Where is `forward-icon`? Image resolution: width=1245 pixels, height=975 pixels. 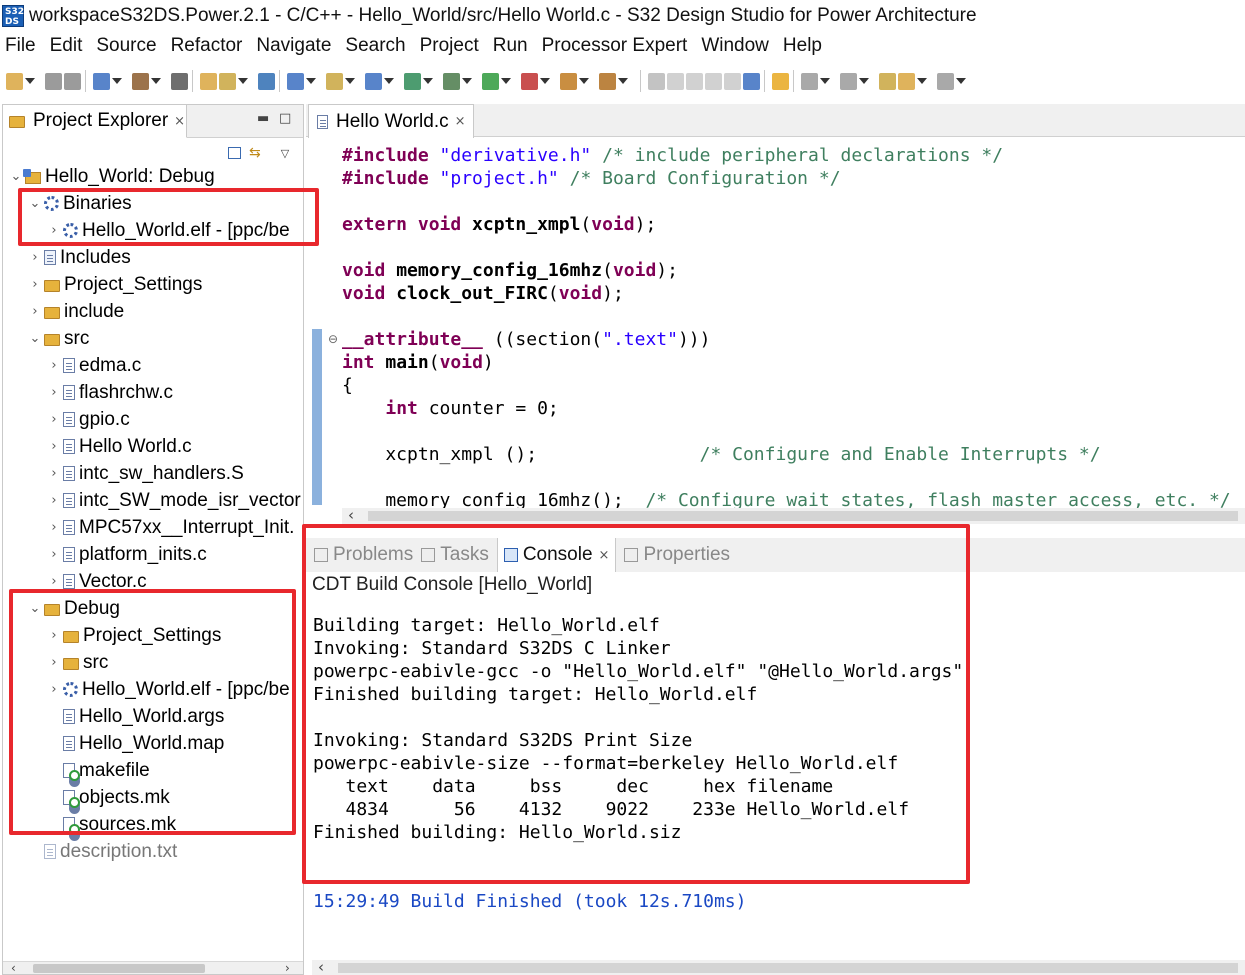 forward-icon is located at coordinates (945, 81).